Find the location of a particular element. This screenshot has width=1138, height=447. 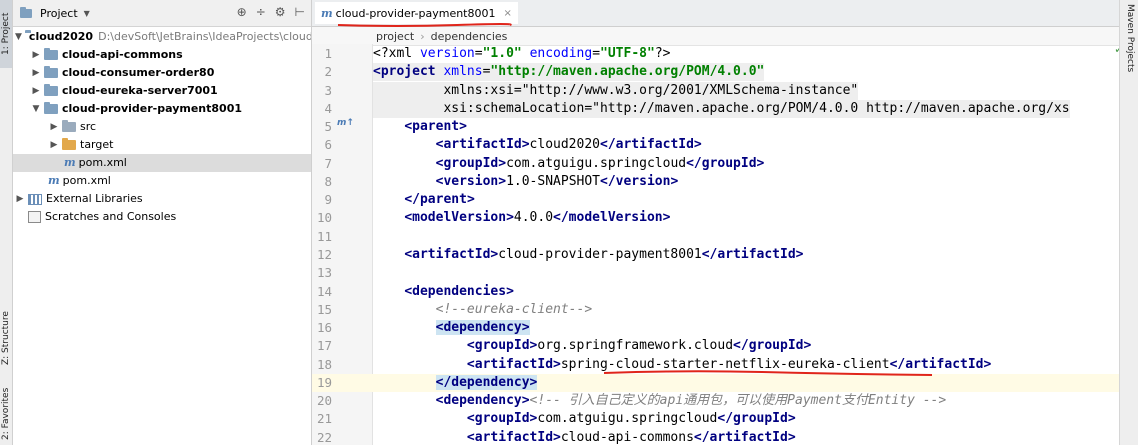

crosshair-icon: ⊕ is located at coordinates (242, 12).